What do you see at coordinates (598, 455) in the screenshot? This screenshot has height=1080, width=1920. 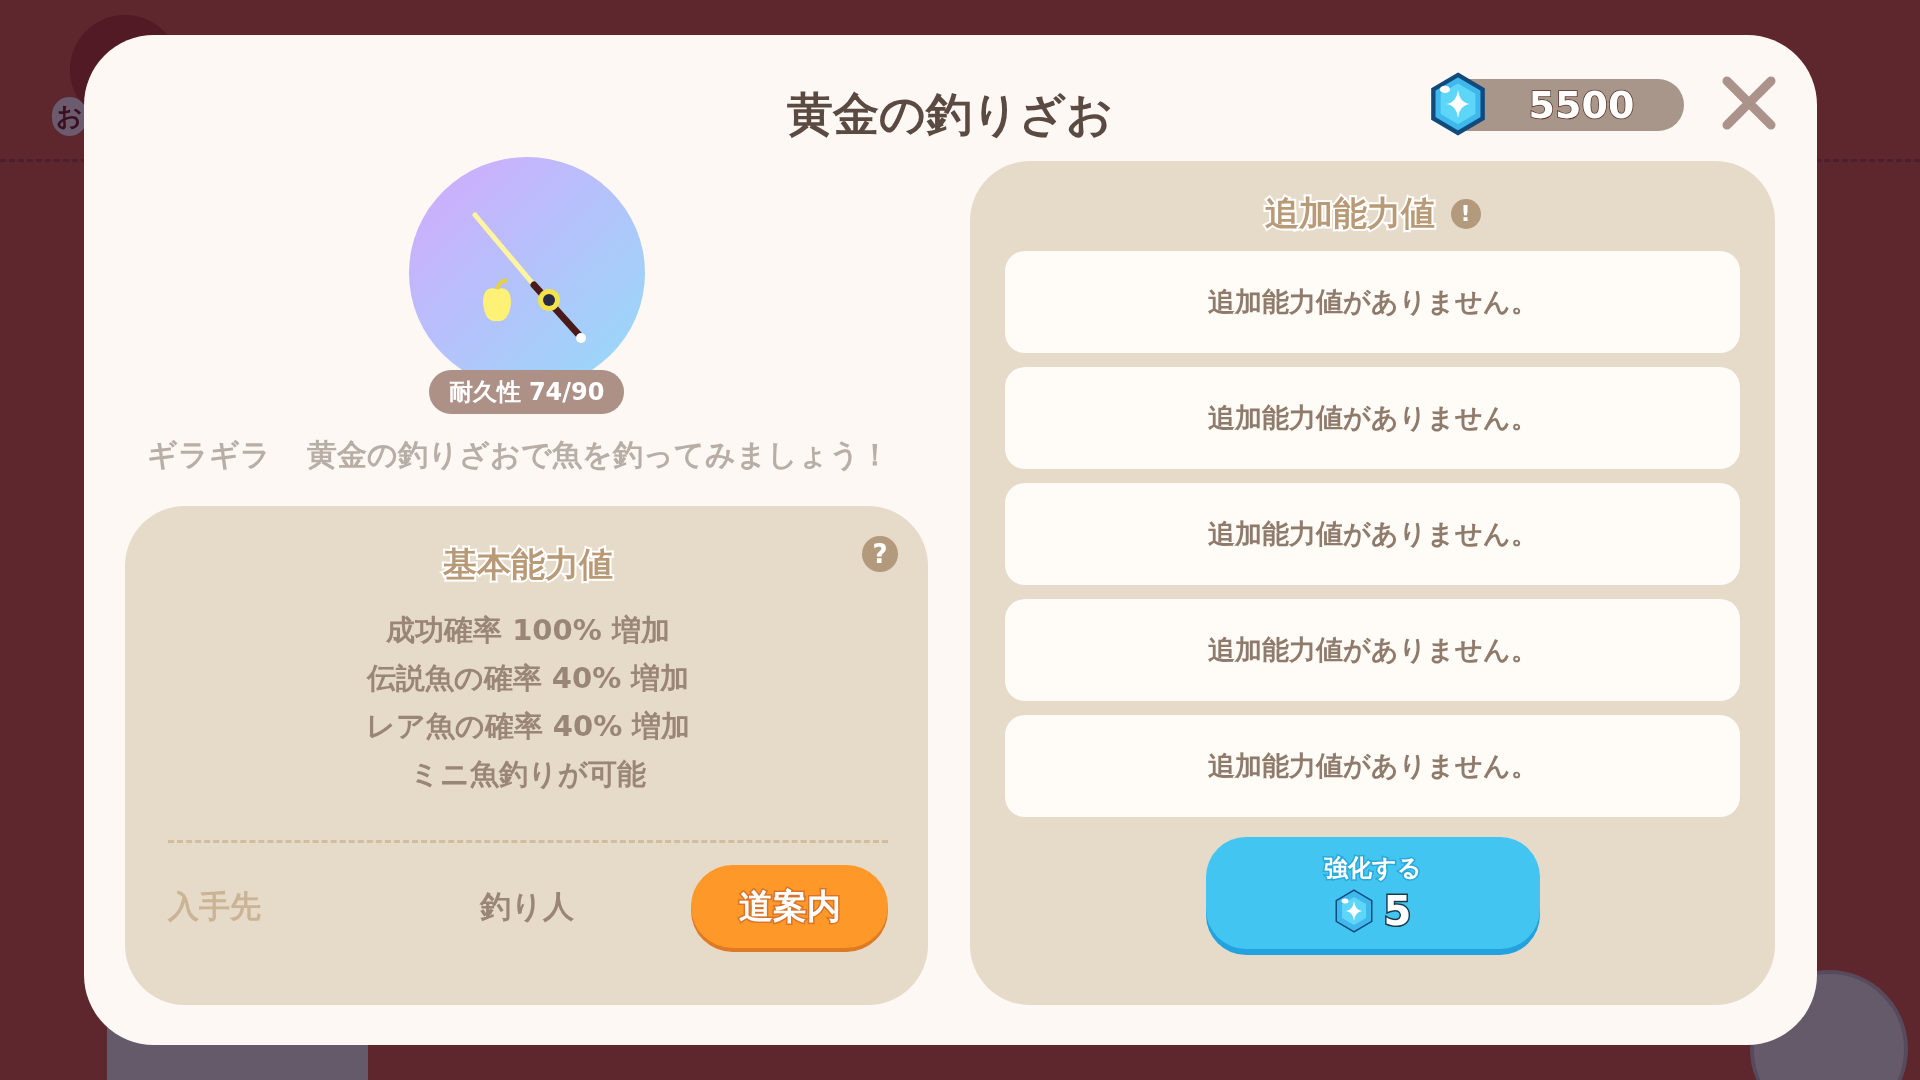 I see `item-description: 黄金の釣りざおで魚を釣ってみましょう！` at bounding box center [598, 455].